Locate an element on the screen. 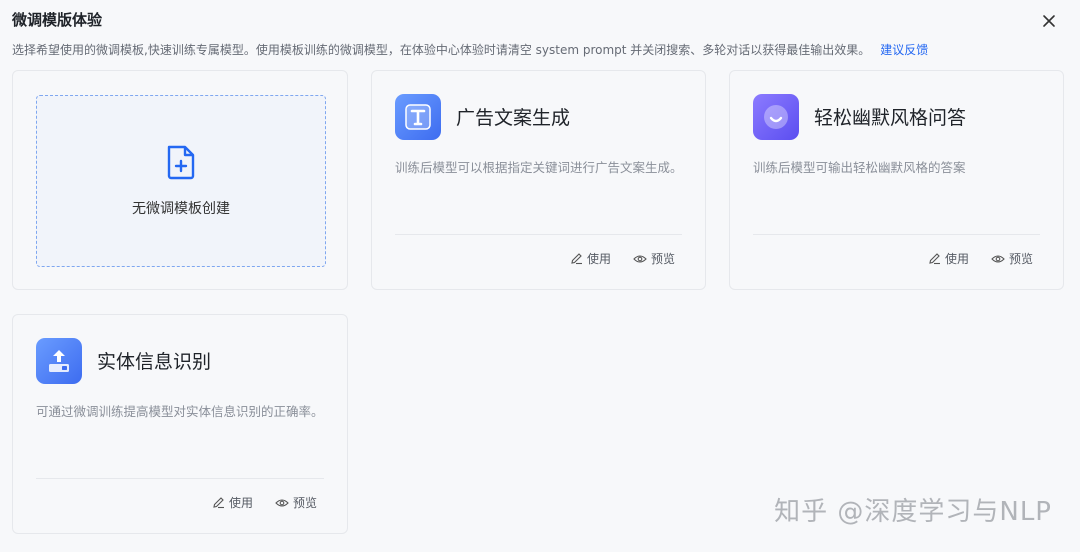  create-without-template-button: 无微调模板创建 is located at coordinates (181, 181).